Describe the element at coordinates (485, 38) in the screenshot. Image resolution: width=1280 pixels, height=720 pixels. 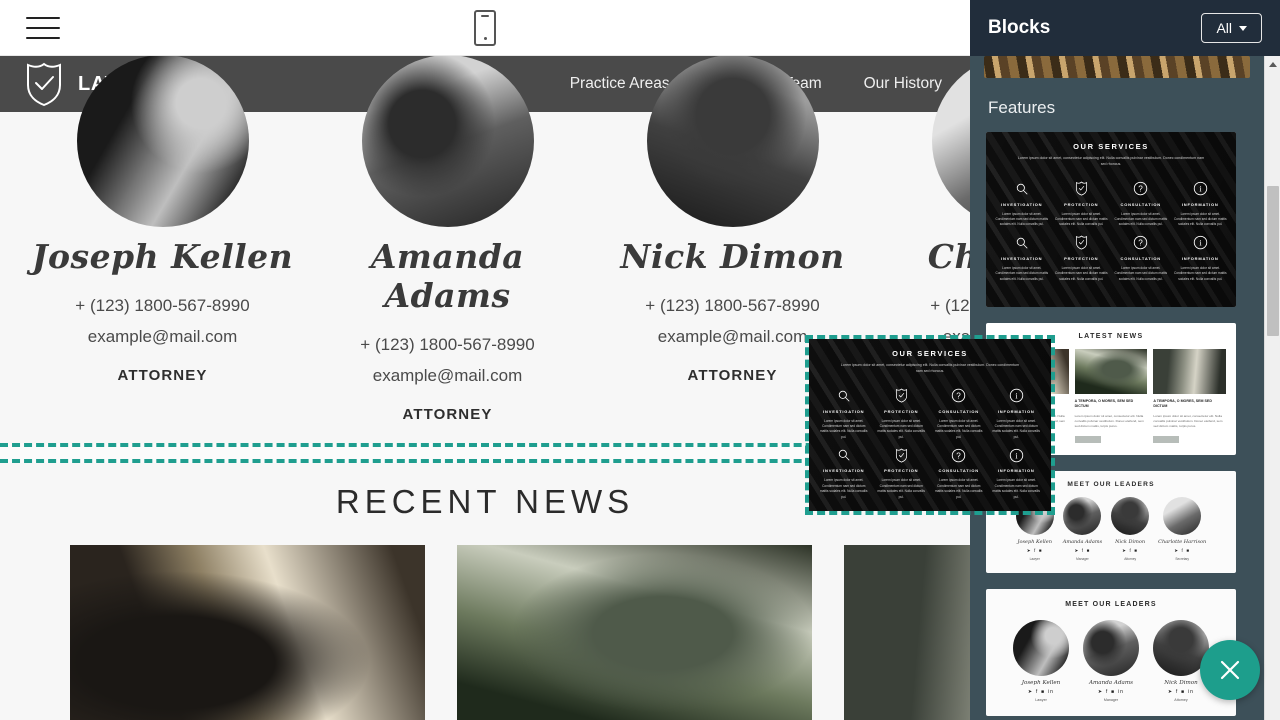
I see `phone-home-button` at that location.